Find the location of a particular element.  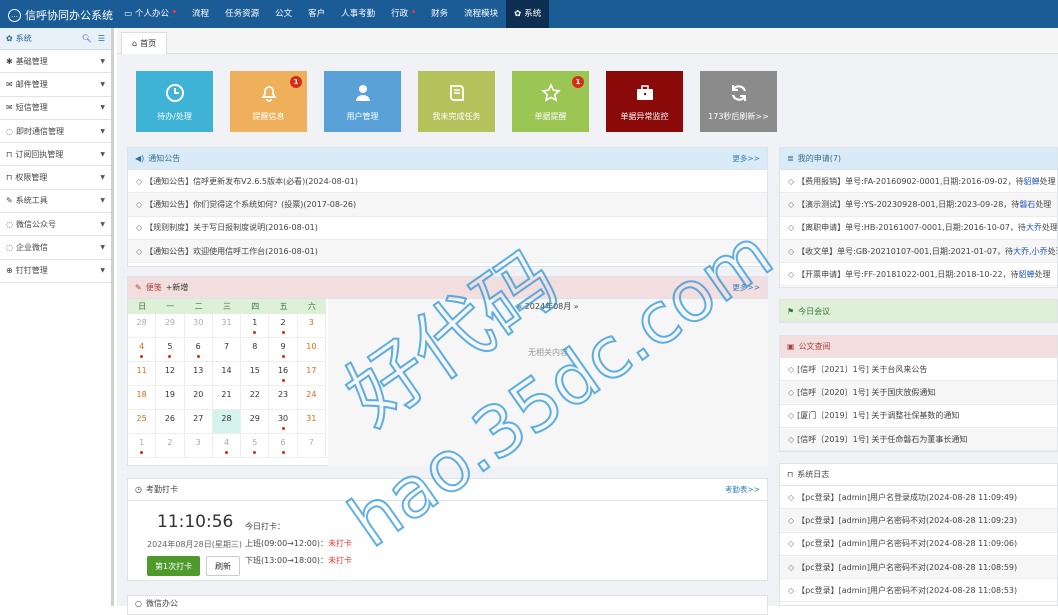

calendar-day: 24 is located at coordinates (311, 398).